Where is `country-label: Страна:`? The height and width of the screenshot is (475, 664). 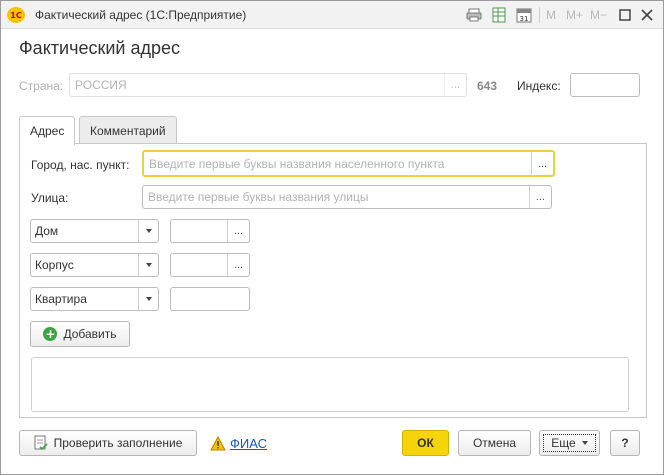 country-label: Страна: is located at coordinates (41, 86).